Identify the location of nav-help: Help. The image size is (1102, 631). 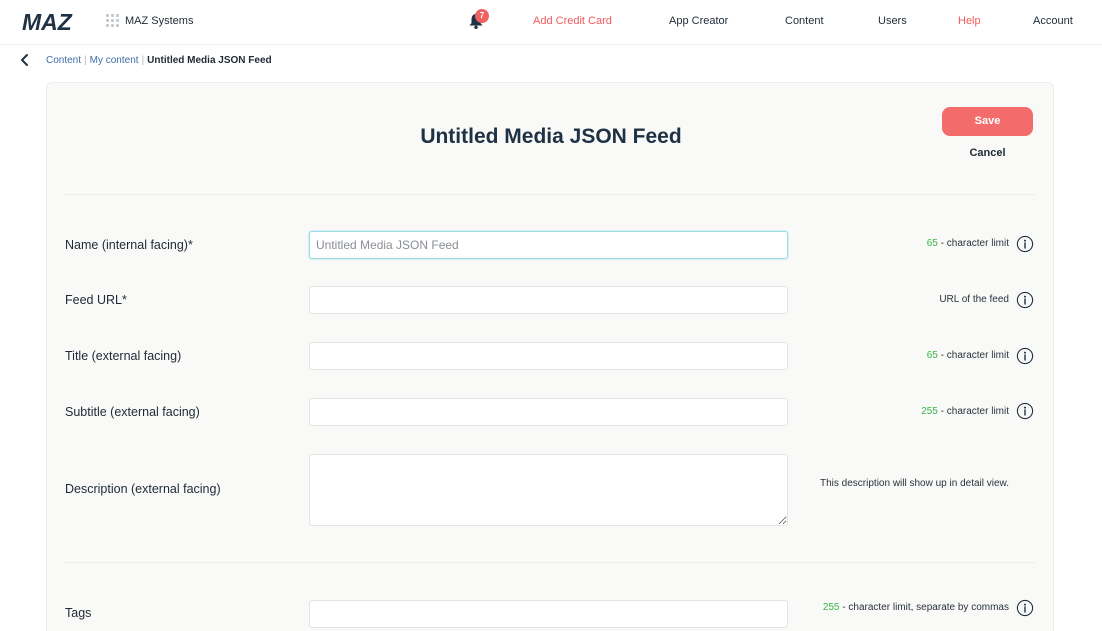
(969, 21).